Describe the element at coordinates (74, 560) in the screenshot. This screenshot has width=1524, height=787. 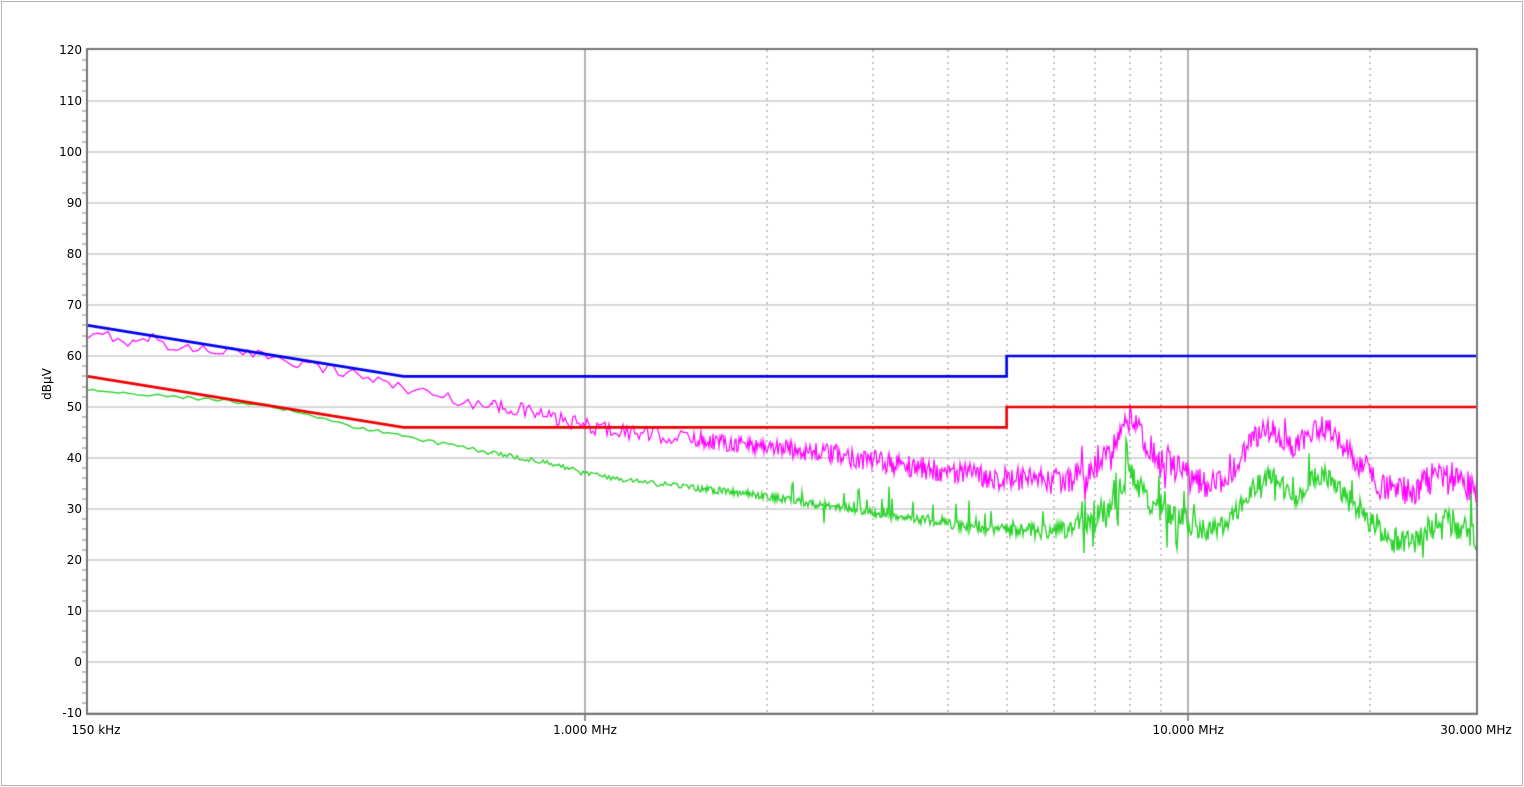
I see `y-axis-tick-label: 20` at that location.